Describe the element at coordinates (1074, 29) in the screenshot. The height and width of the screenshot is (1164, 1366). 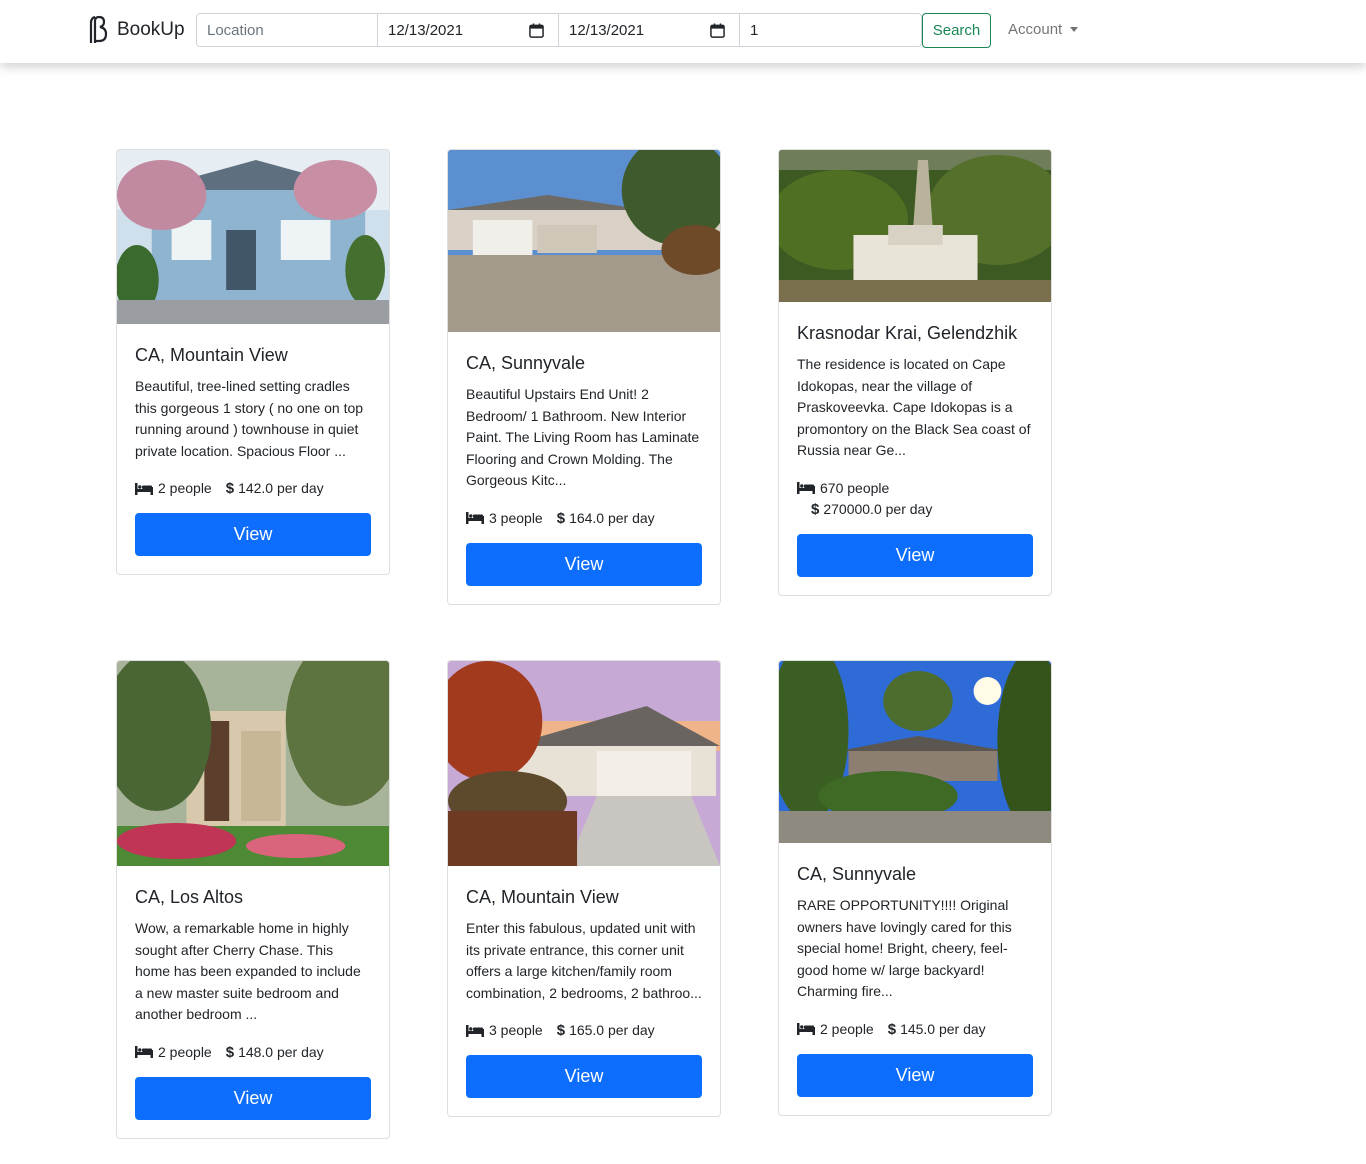
I see `caret-down-icon` at that location.